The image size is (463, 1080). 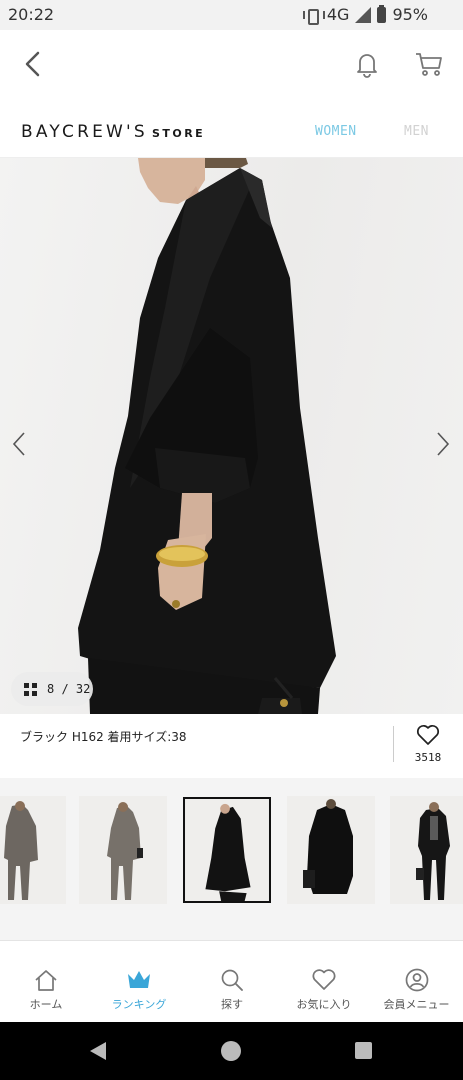 I want to click on network-type: 4G, so click(x=338, y=14).